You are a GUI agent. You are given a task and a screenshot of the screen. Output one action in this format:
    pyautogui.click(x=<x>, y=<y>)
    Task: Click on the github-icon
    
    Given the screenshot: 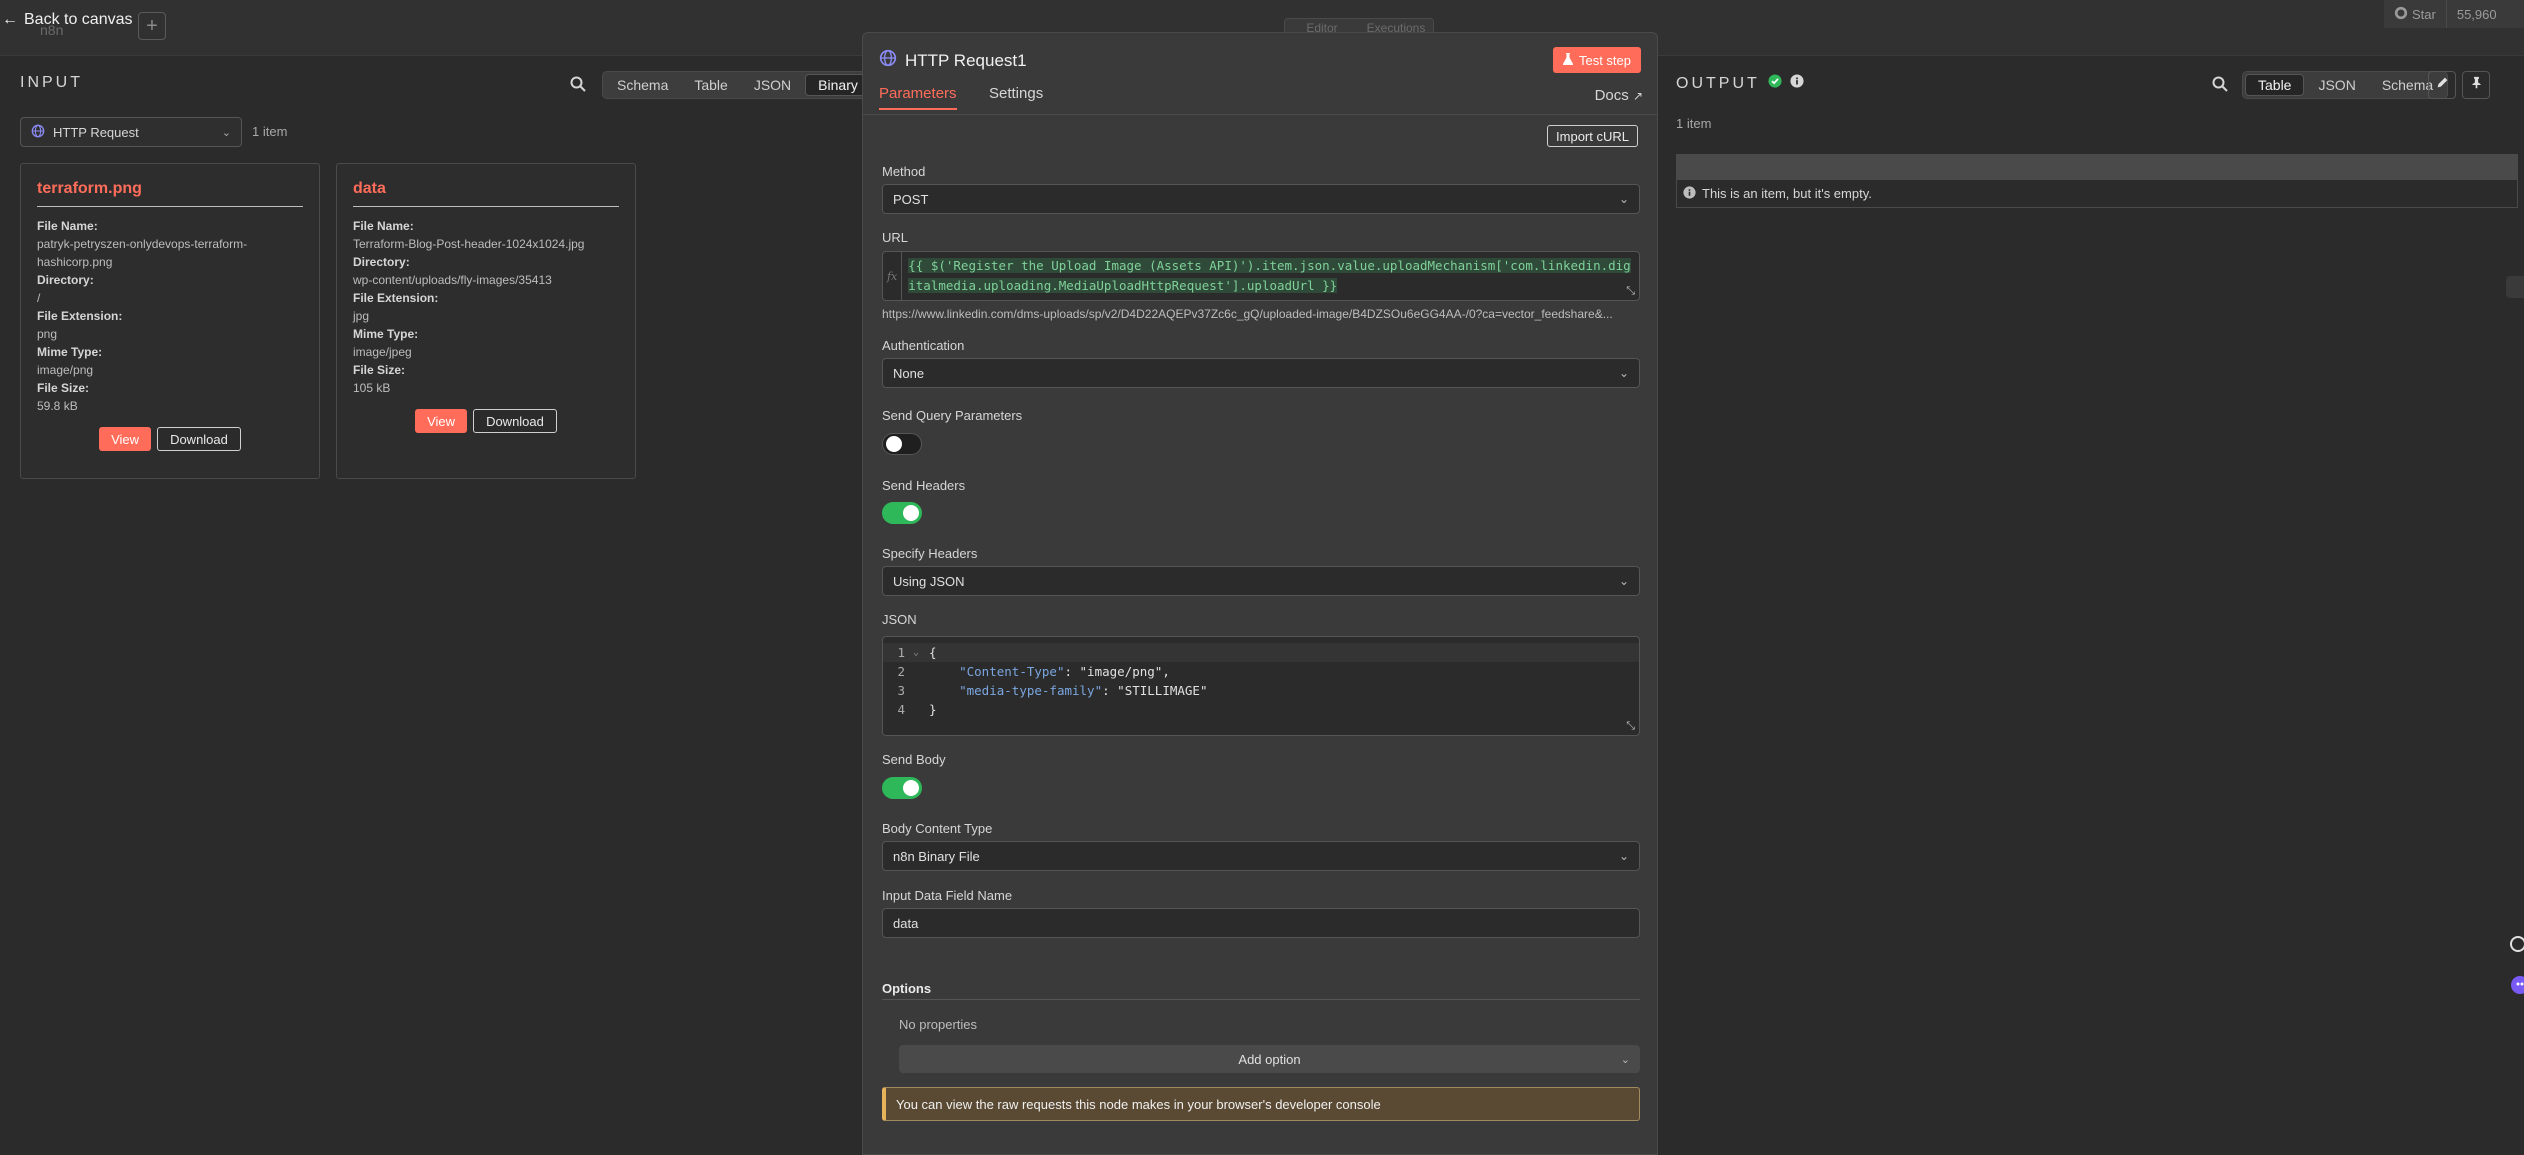 What is the action you would take?
    pyautogui.click(x=2401, y=14)
    